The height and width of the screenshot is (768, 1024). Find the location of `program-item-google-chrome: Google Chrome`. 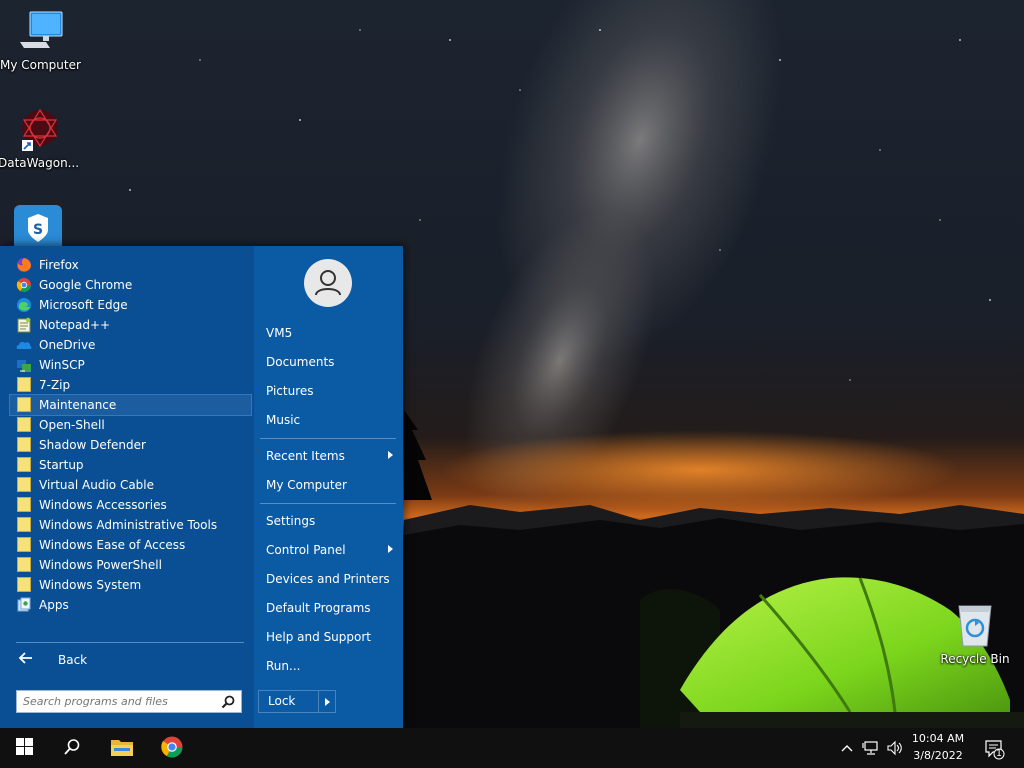

program-item-google-chrome: Google Chrome is located at coordinates (130, 285).